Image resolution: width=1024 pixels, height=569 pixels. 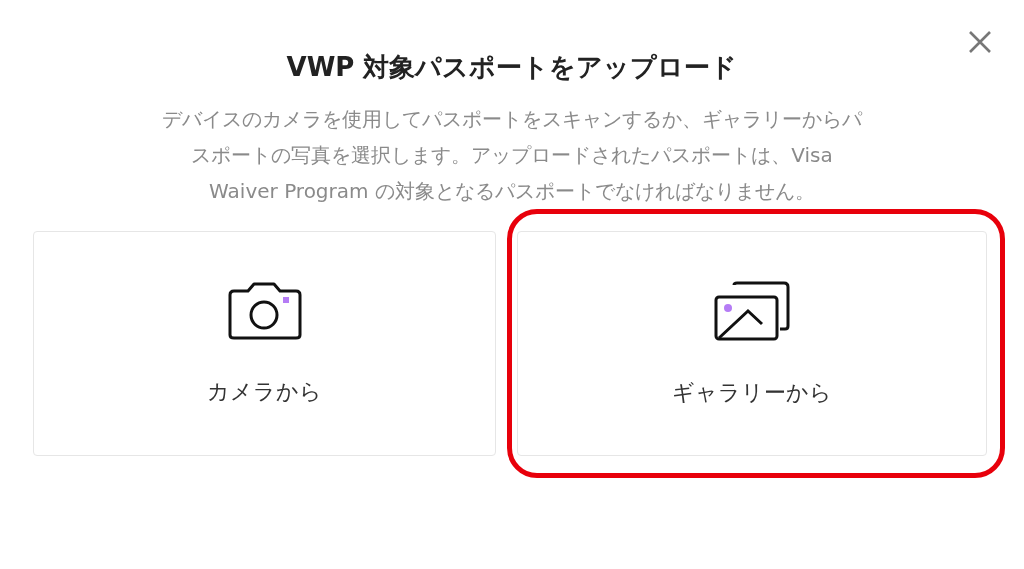 What do you see at coordinates (512, 155) in the screenshot?
I see `description-text: デバイスのカメラを使用してパスポートをスキャンするか、ギャラリーからパスポートの写真を選択します。アップロードされたパスポートは、Visa Waiver Program の対象となるパスポートでなければなりません。` at bounding box center [512, 155].